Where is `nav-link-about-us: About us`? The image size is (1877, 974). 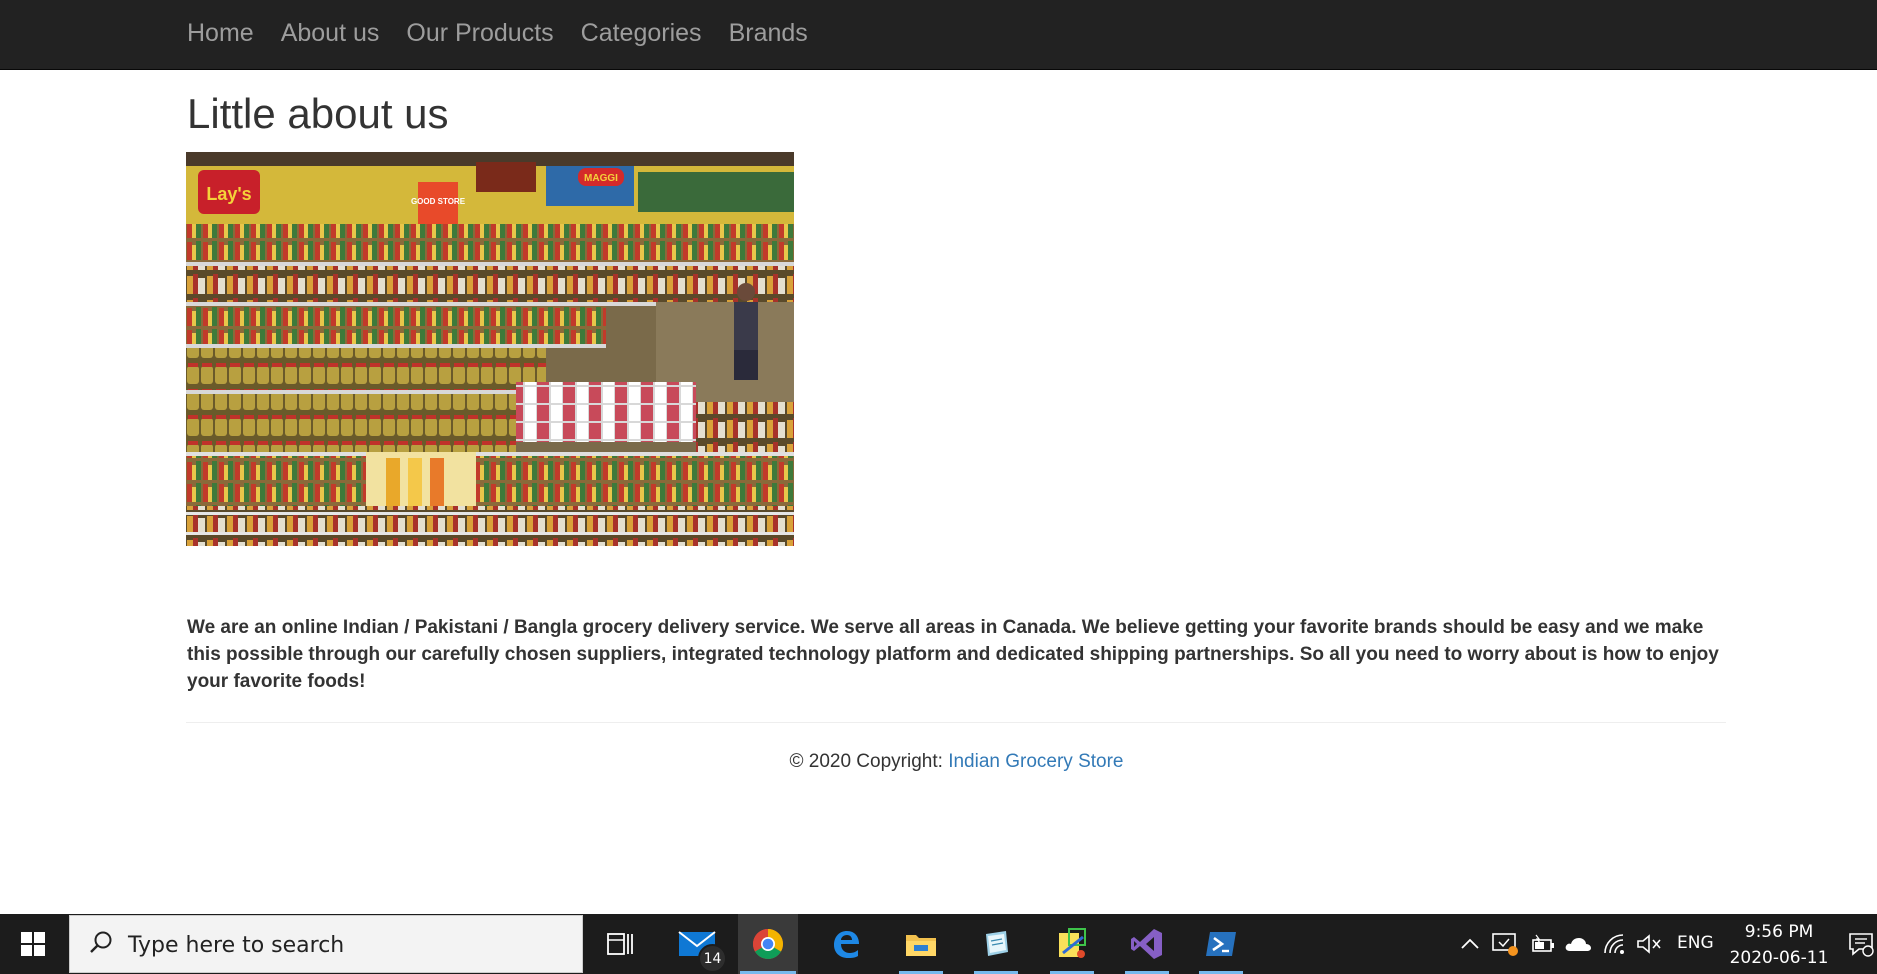
nav-link-about-us: About us is located at coordinates (344, 33).